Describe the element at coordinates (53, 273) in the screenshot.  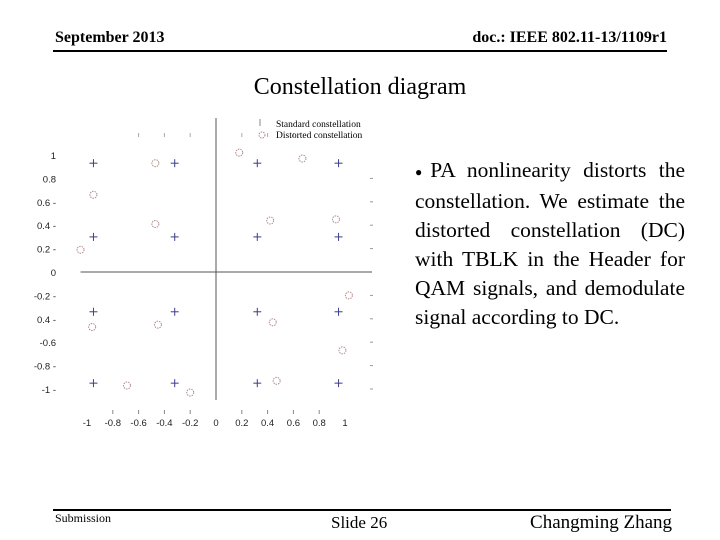
I see `y-tick-label: 0` at that location.